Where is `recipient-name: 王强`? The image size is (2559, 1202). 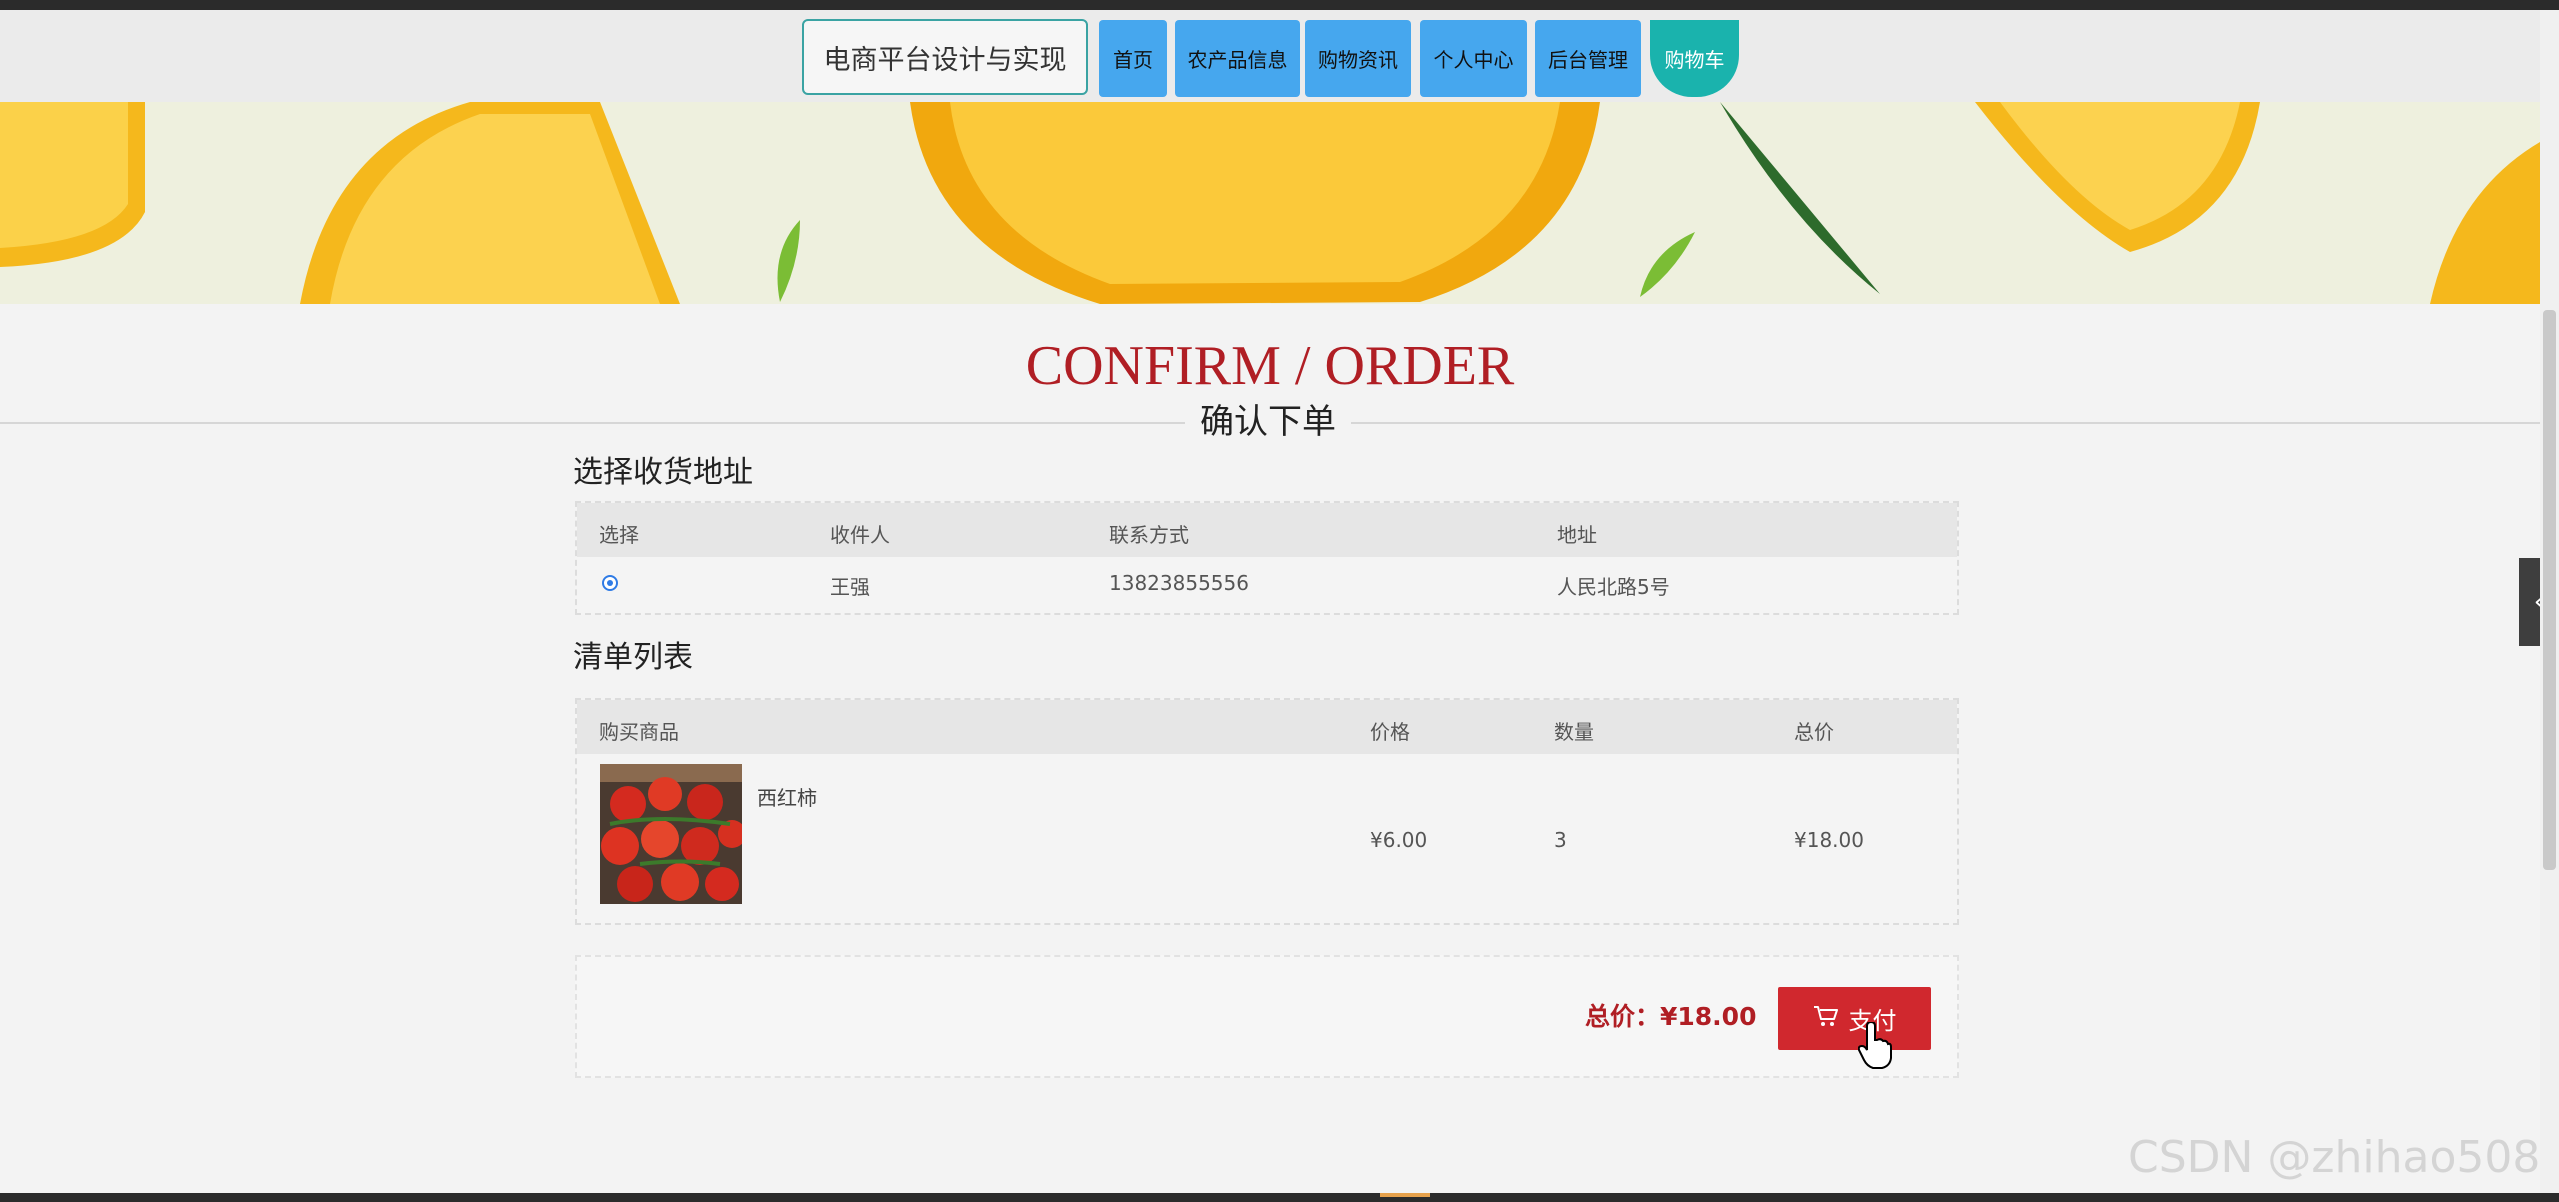 recipient-name: 王强 is located at coordinates (850, 587).